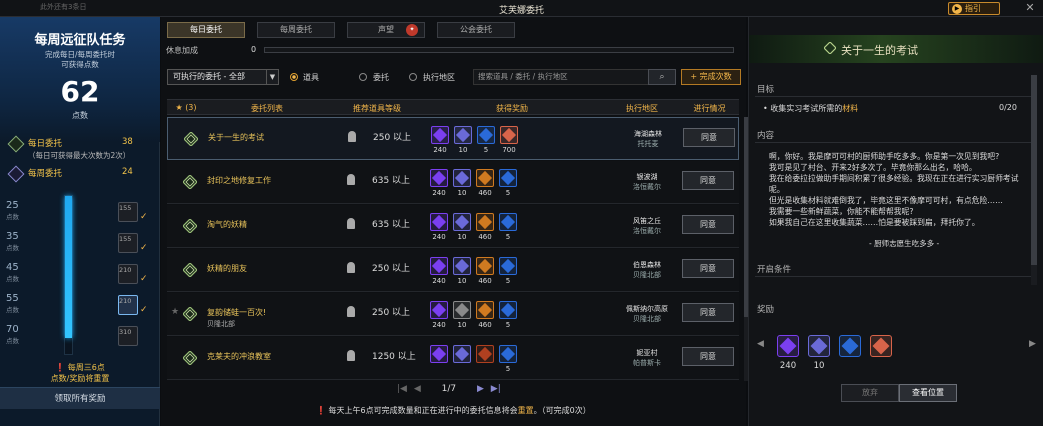 This screenshot has width=1043, height=426. Describe the element at coordinates (80, 398) in the screenshot. I see `claim-all-button: 领取所有奖励` at that location.